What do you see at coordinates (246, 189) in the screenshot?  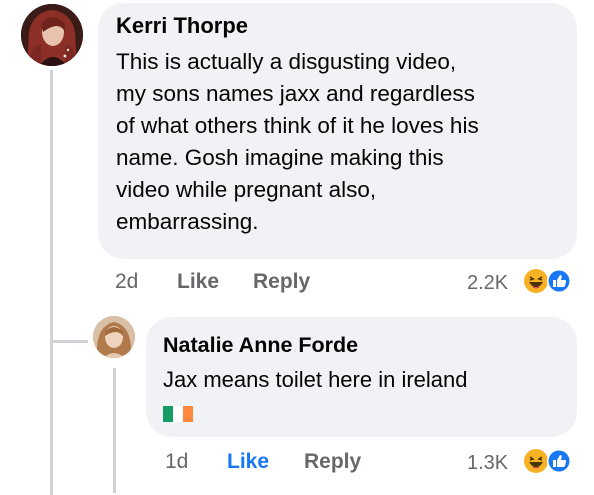 I see `comment-text-line: video while pregnant also,` at bounding box center [246, 189].